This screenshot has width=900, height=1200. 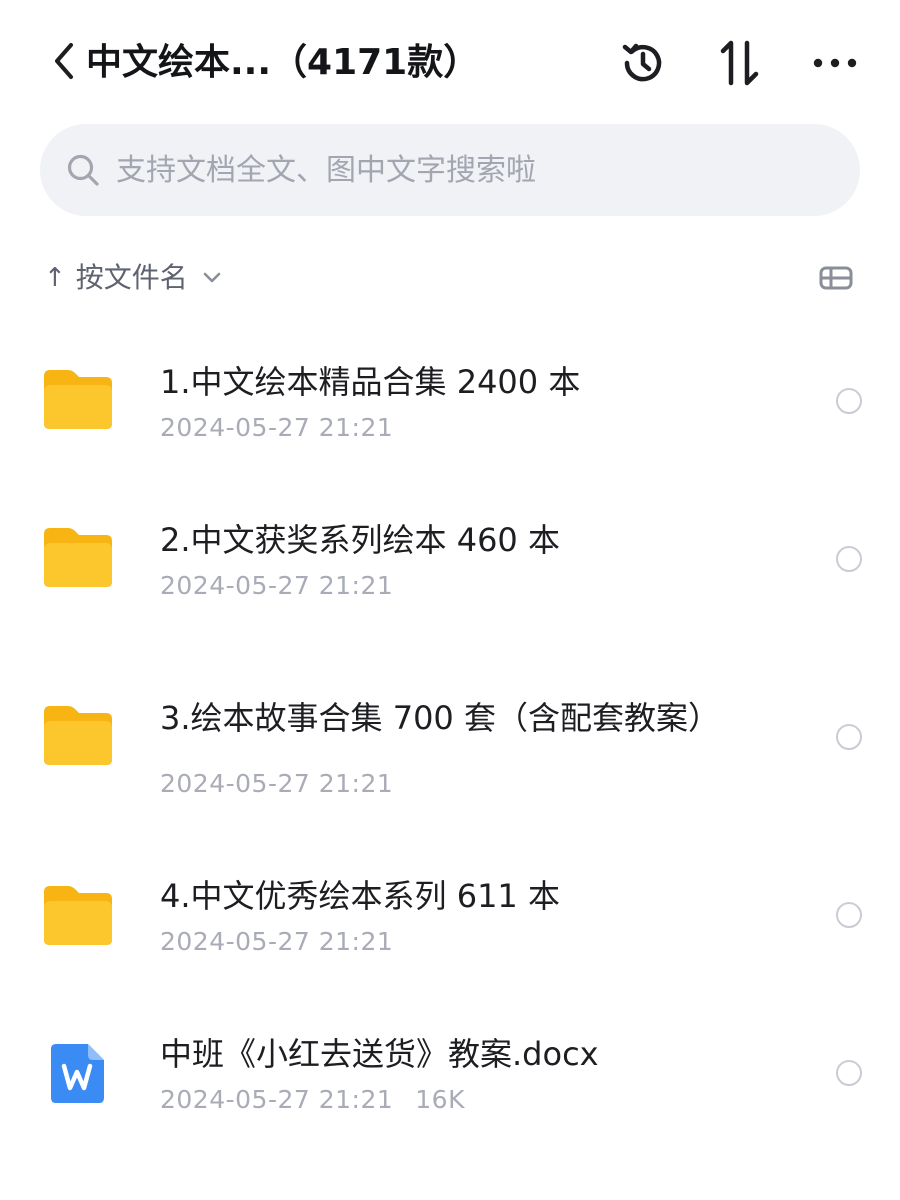 I want to click on file-list-item: 2.中文获奖系列绘本 460 本 2024-05-27 21:21, so click(x=450, y=558).